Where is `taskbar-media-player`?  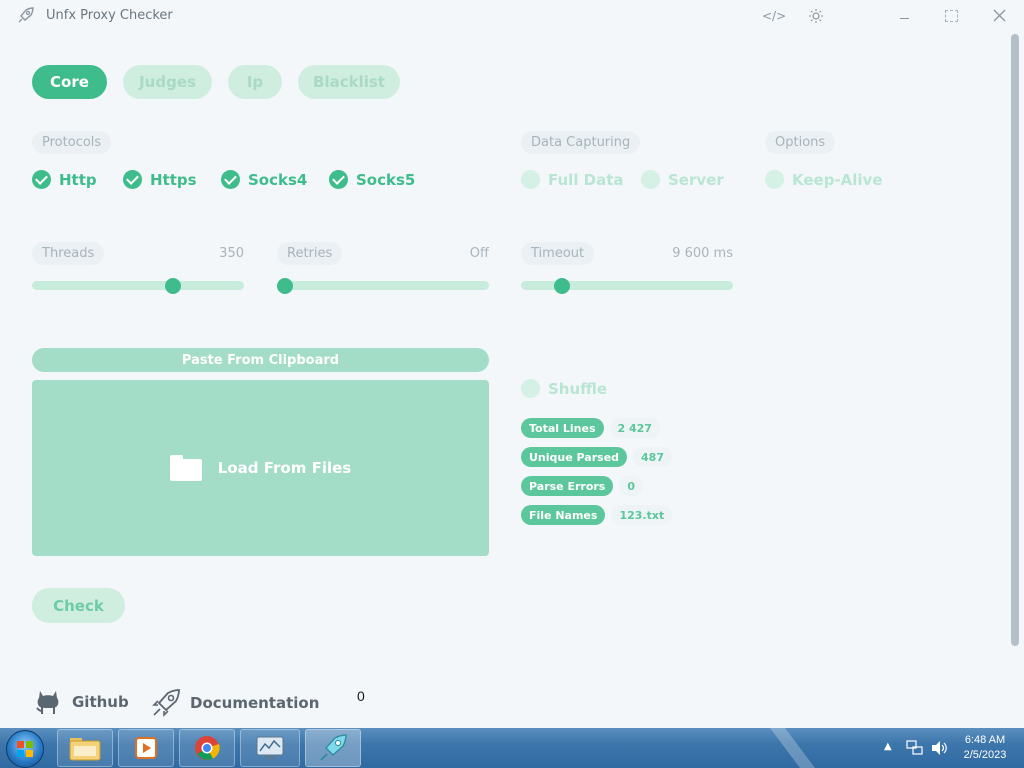
taskbar-media-player is located at coordinates (146, 748).